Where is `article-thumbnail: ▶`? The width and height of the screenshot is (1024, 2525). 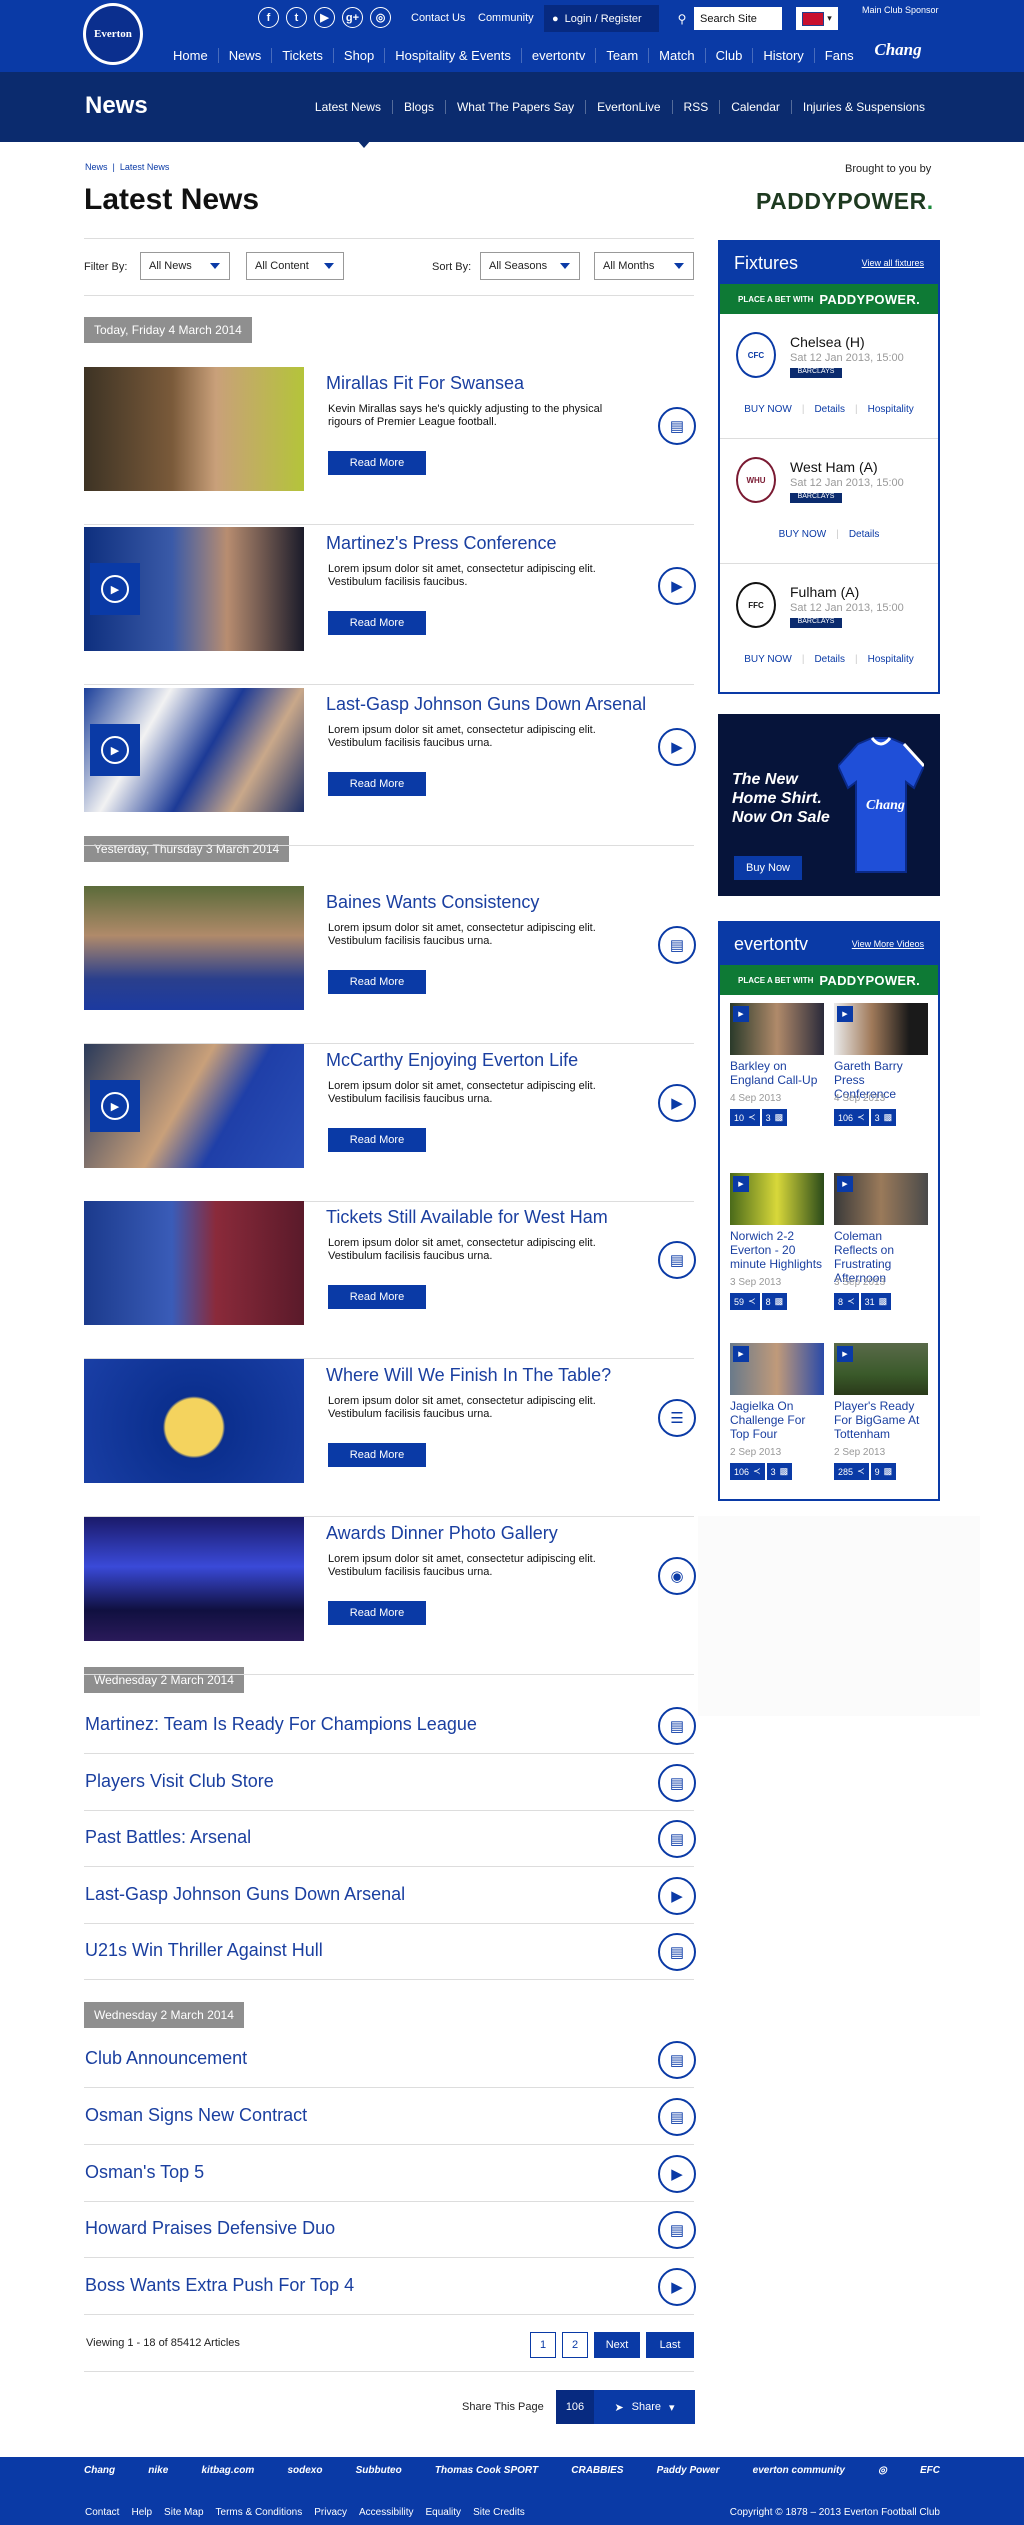 article-thumbnail: ▶ is located at coordinates (194, 750).